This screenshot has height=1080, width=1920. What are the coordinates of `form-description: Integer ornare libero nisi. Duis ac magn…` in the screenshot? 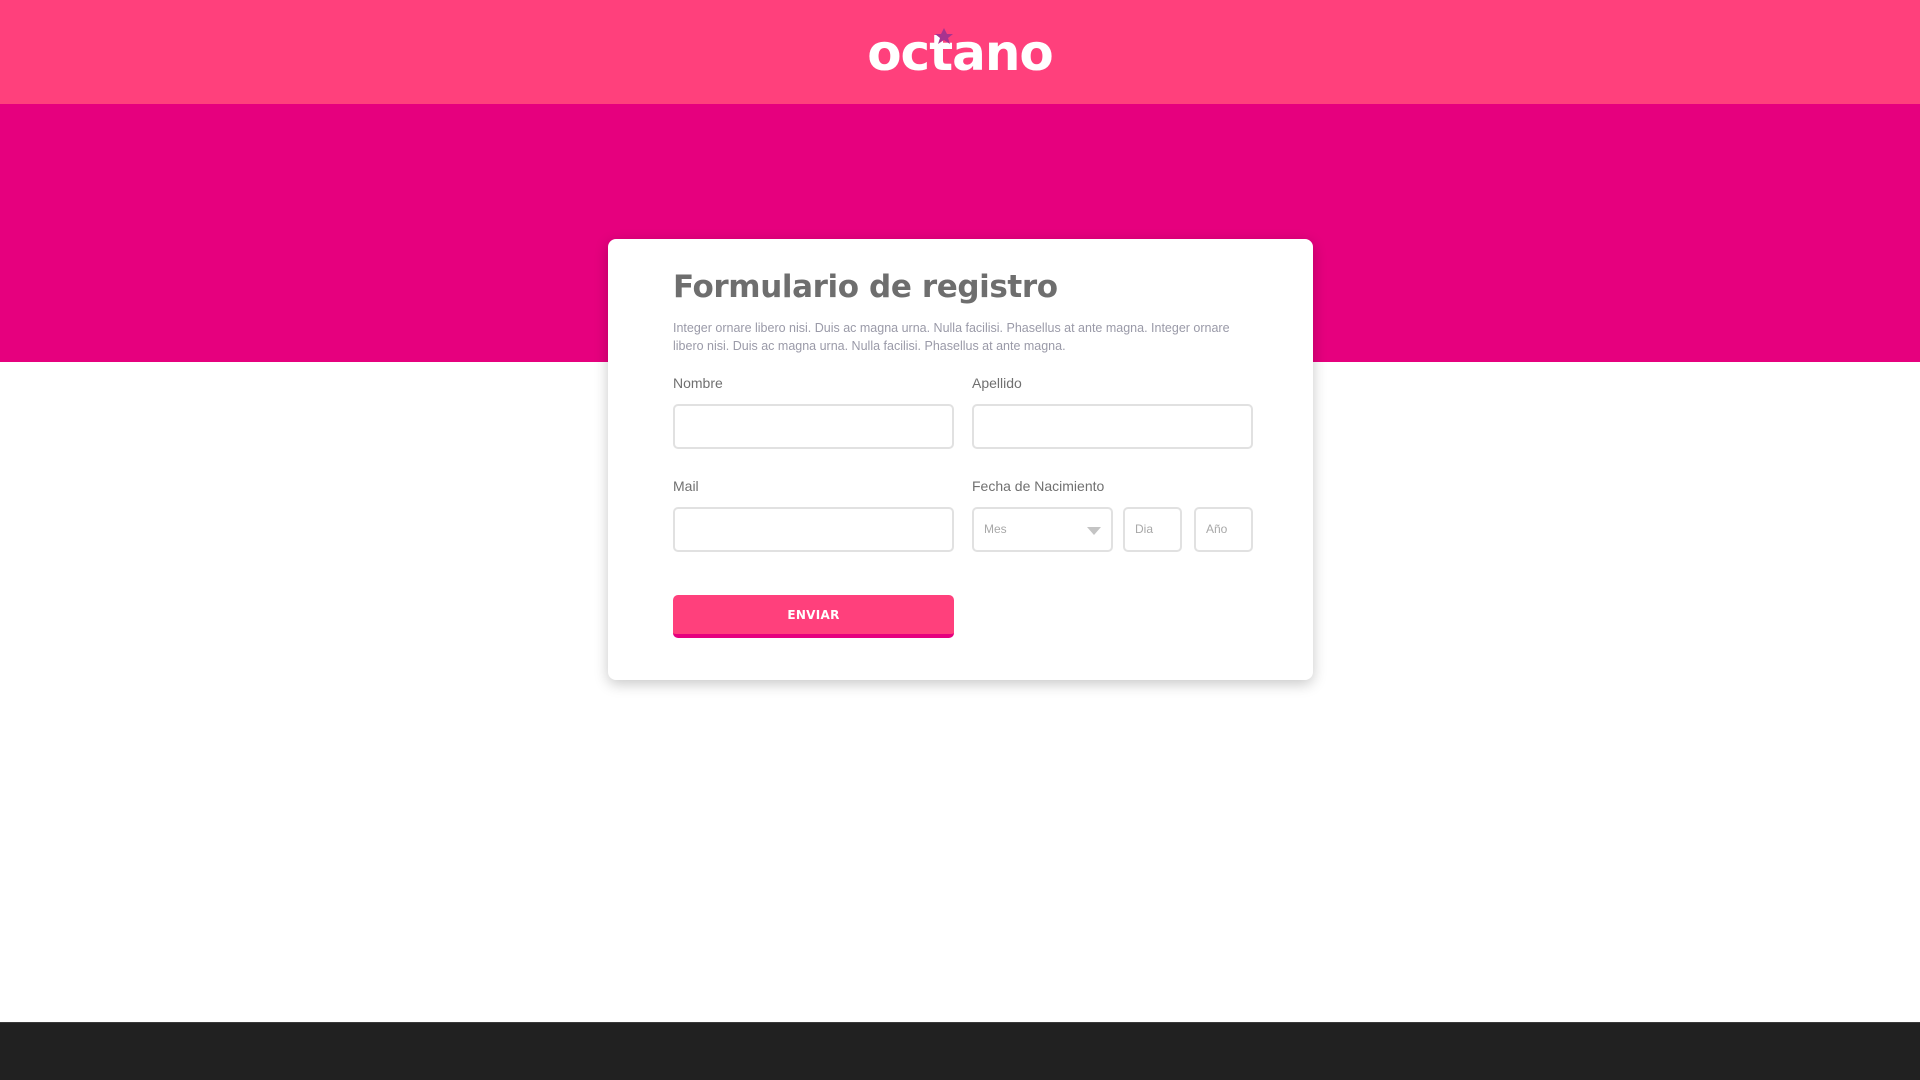 It's located at (951, 337).